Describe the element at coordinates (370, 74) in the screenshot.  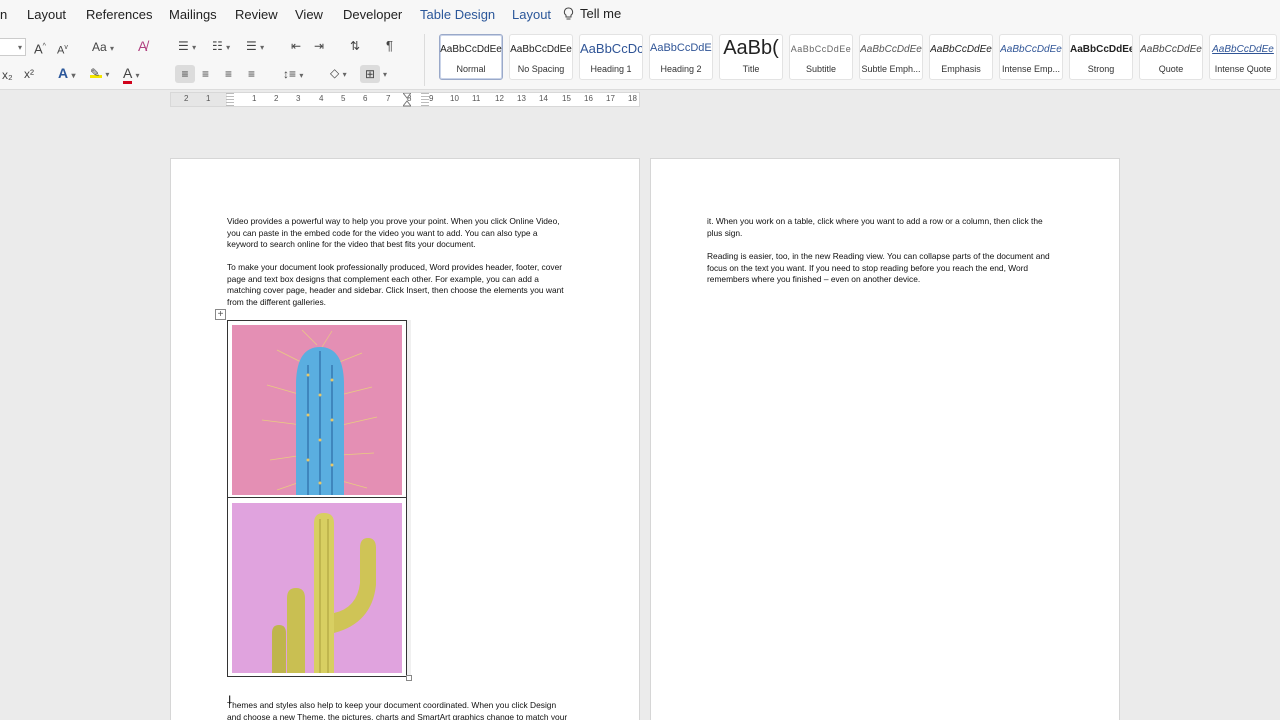
I see `borders-icon: ⊞` at that location.